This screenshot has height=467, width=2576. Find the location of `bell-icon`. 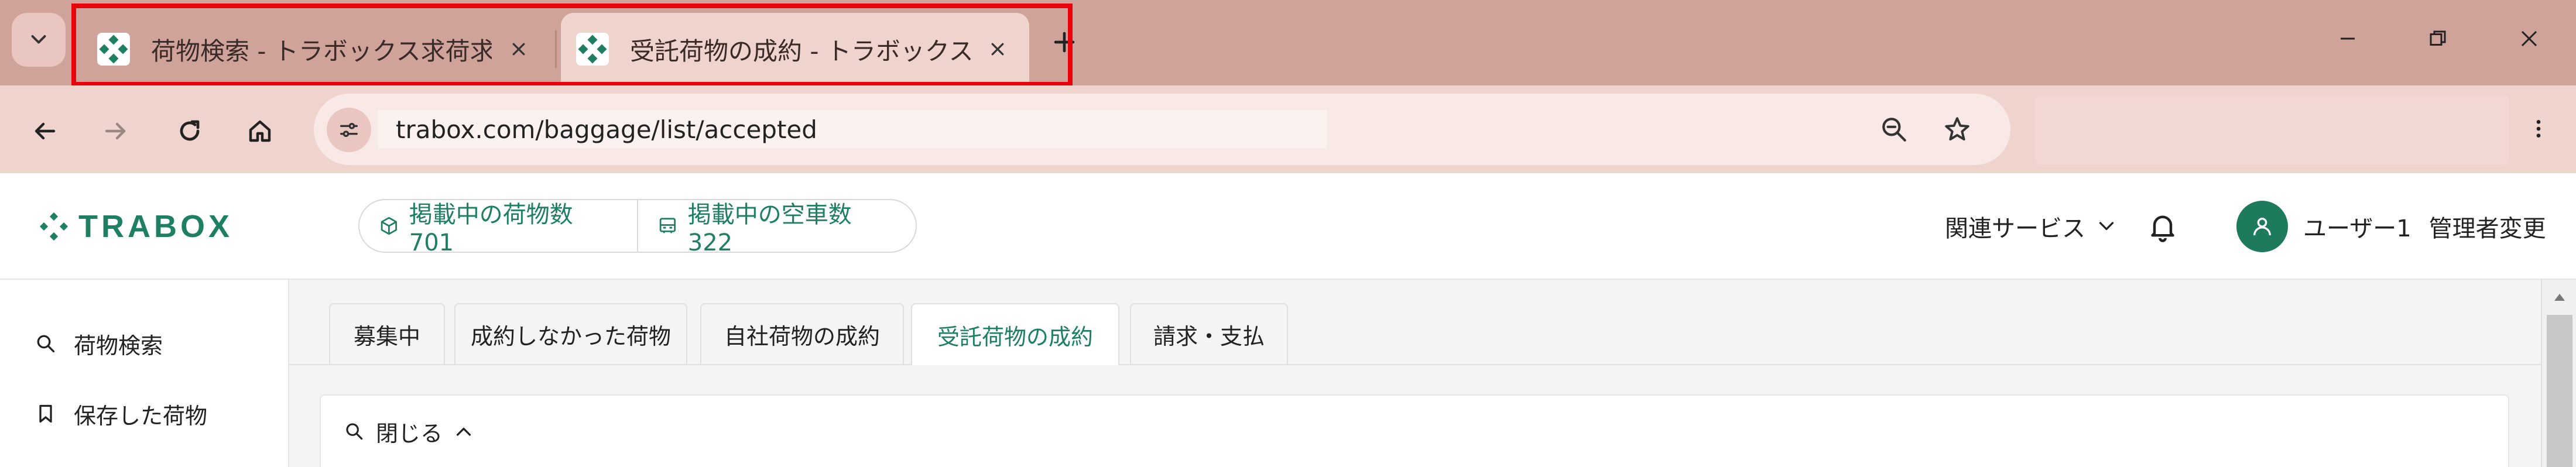

bell-icon is located at coordinates (2162, 228).